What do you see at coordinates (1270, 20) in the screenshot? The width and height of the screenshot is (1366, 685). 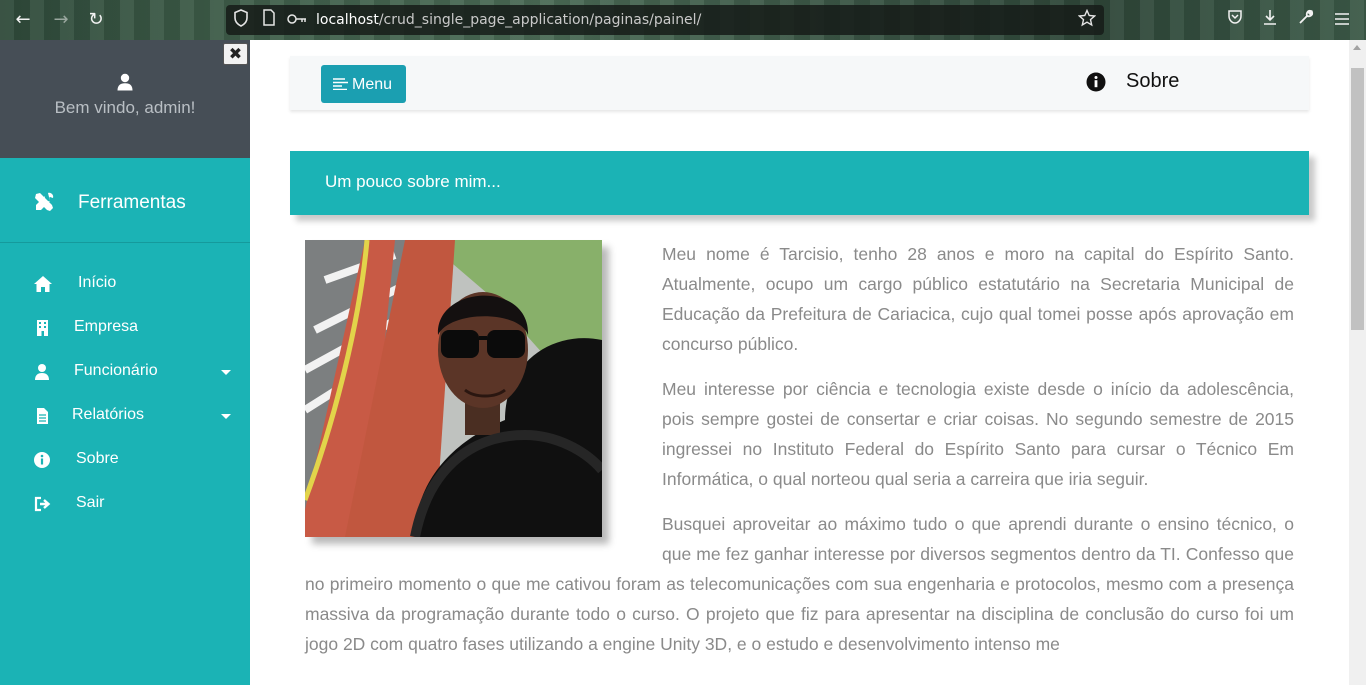 I see `download-icon` at bounding box center [1270, 20].